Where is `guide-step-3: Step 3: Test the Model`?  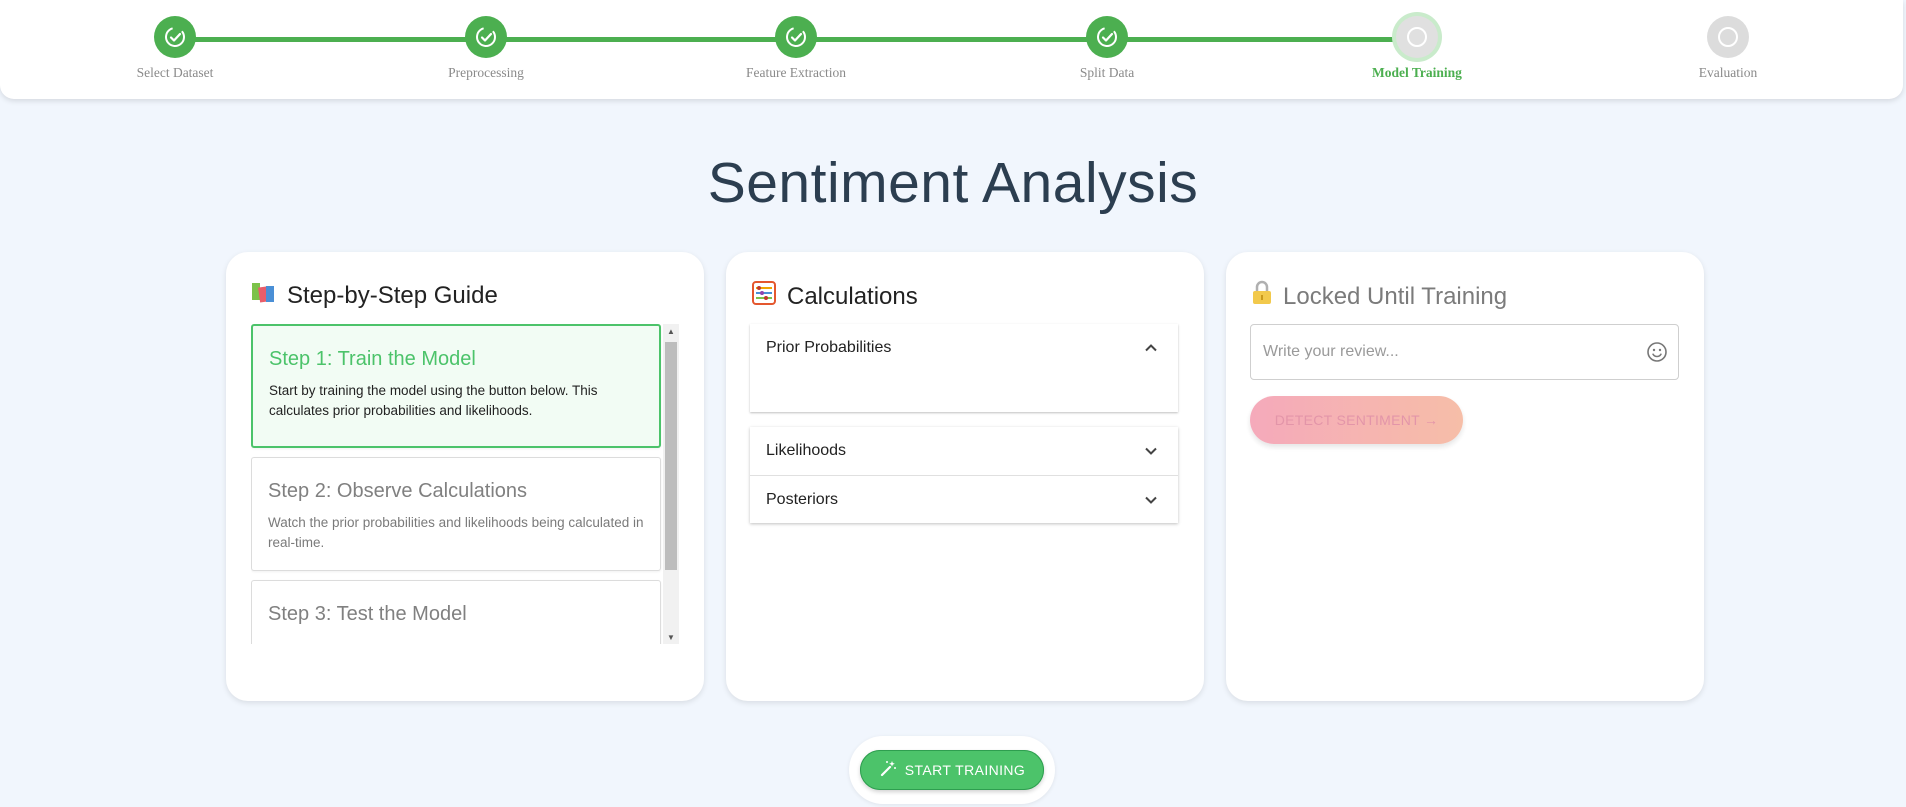 guide-step-3: Step 3: Test the Model is located at coordinates (456, 612).